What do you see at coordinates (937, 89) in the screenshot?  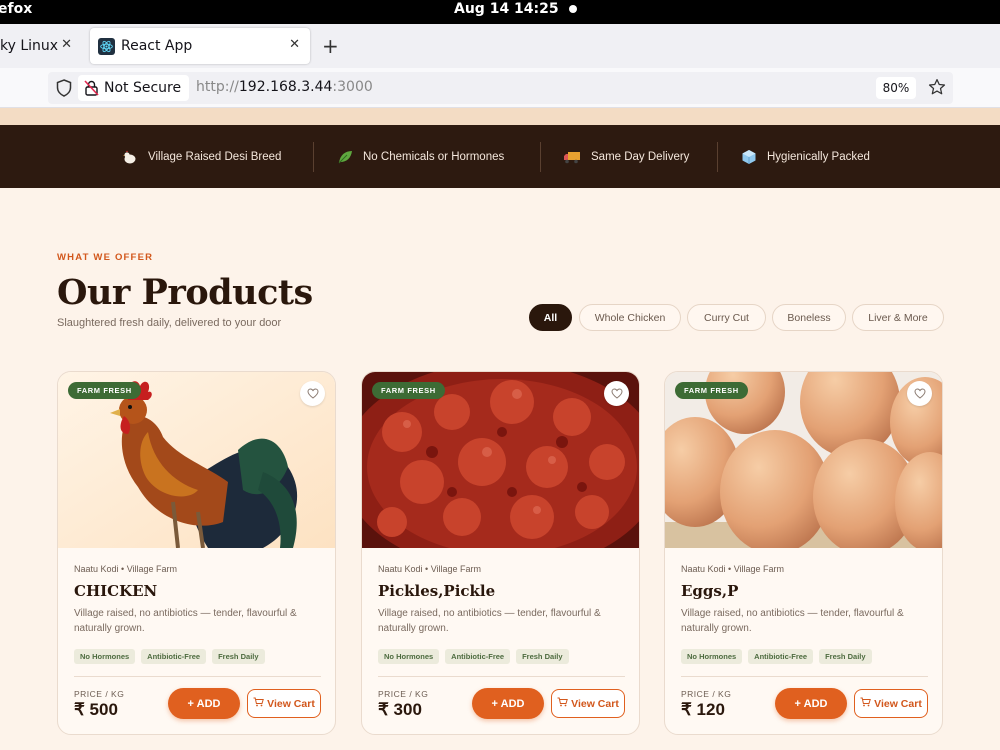 I see `bookmark-star-icon` at bounding box center [937, 89].